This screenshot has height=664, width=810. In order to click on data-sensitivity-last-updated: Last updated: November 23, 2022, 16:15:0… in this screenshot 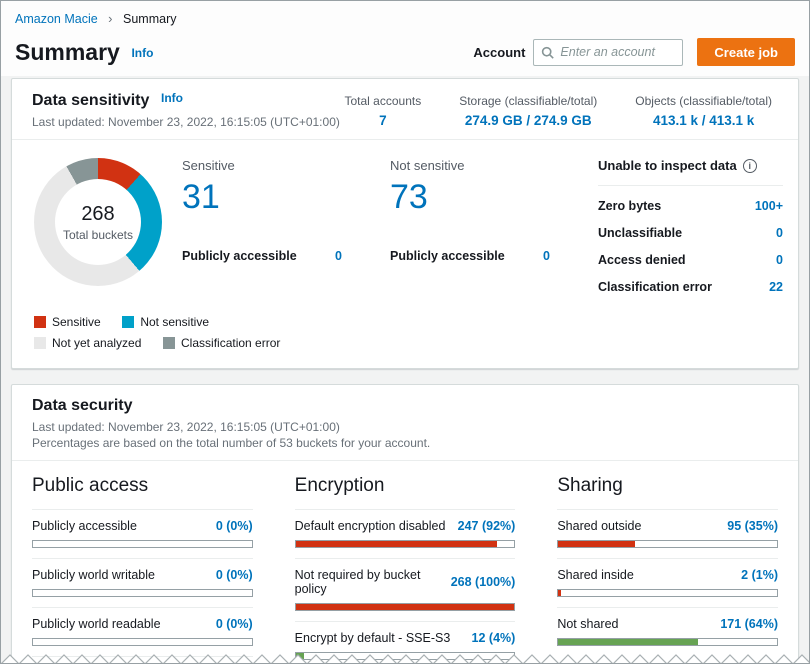, I will do `click(186, 122)`.